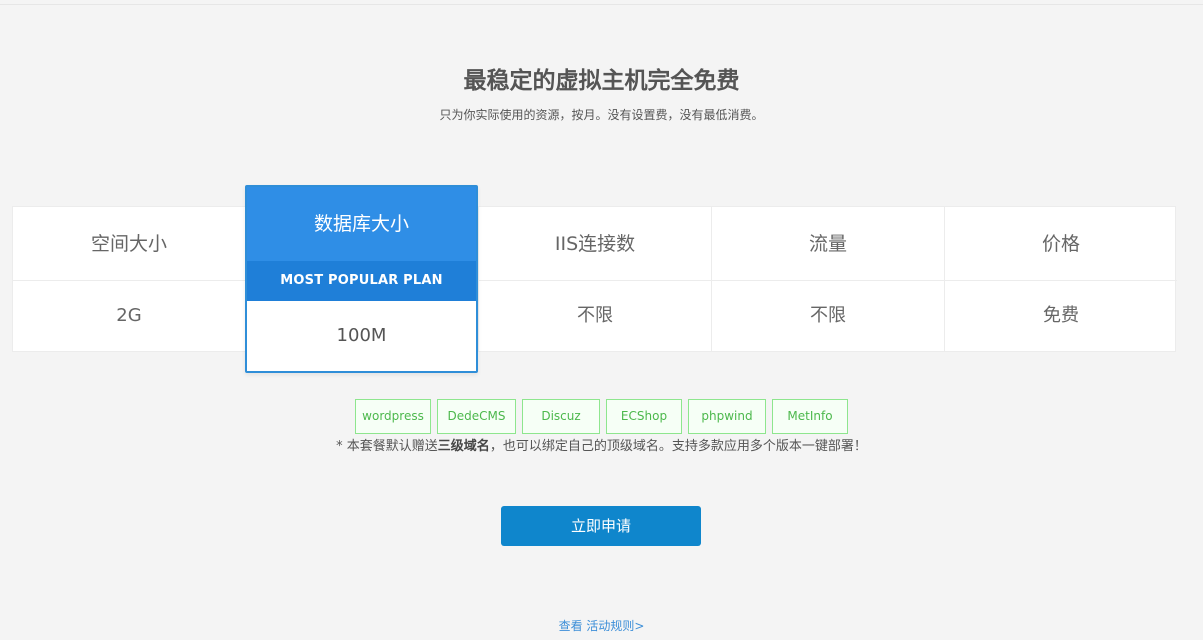 The image size is (1203, 640). What do you see at coordinates (463, 446) in the screenshot?
I see `note-bold-domain: 三级域名` at bounding box center [463, 446].